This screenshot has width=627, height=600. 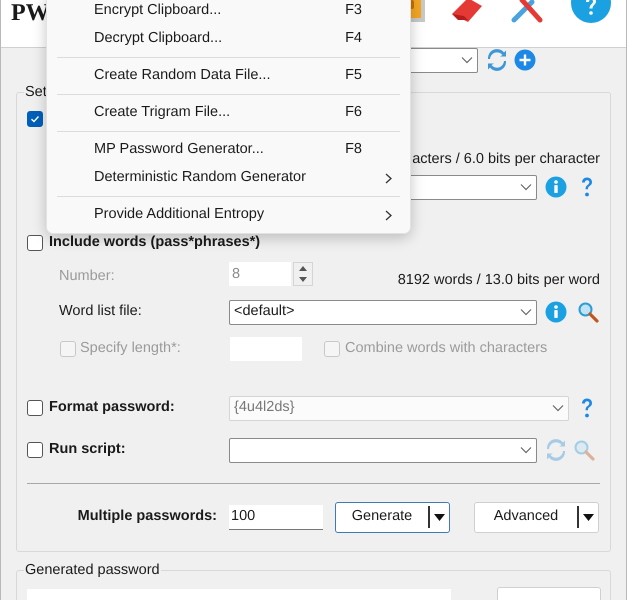 What do you see at coordinates (303, 268) in the screenshot?
I see `up-arrow-icon` at bounding box center [303, 268].